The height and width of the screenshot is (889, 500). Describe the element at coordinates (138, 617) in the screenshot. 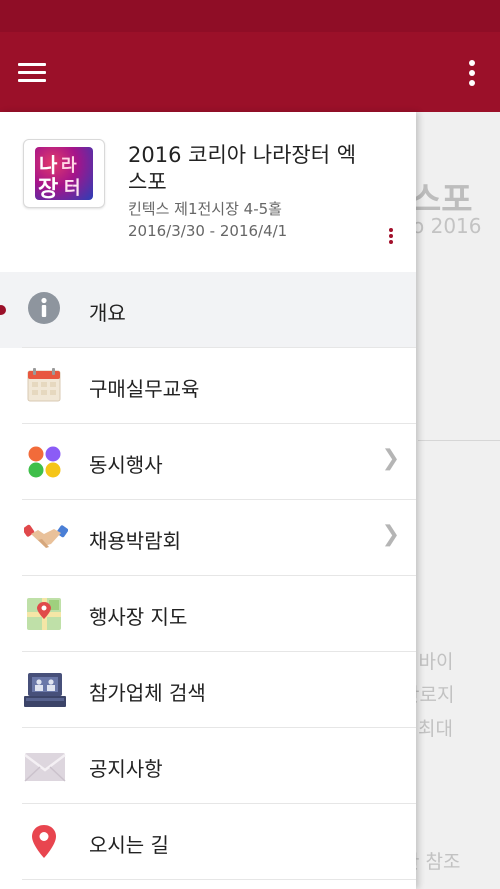

I see `menu-item-label: 행사장 지도` at that location.